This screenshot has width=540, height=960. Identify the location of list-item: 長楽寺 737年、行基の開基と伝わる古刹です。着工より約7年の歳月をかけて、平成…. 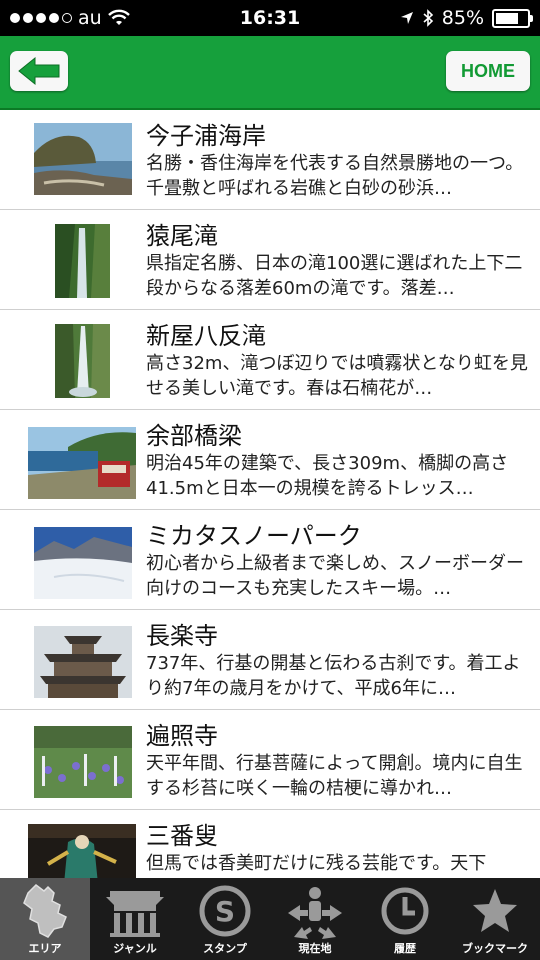
(270, 660).